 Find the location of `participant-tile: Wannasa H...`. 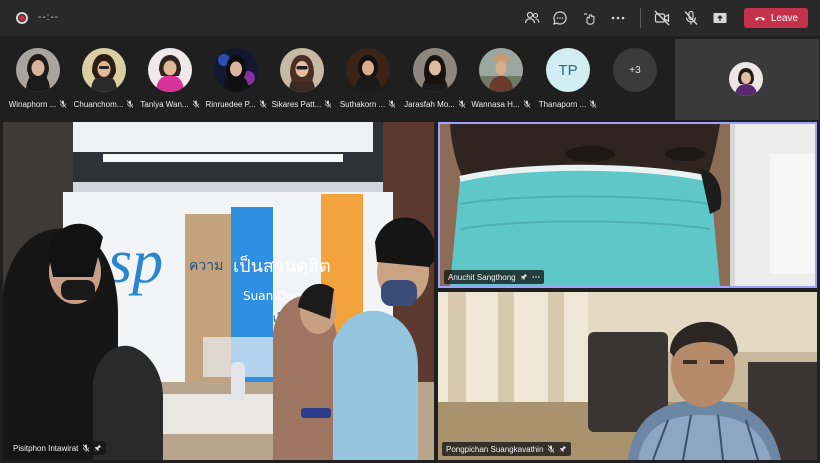

participant-tile: Wannasa H... is located at coordinates (501, 81).